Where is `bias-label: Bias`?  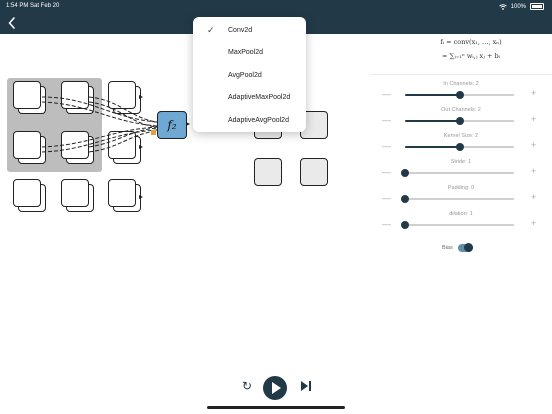 bias-label: Bias is located at coordinates (447, 248).